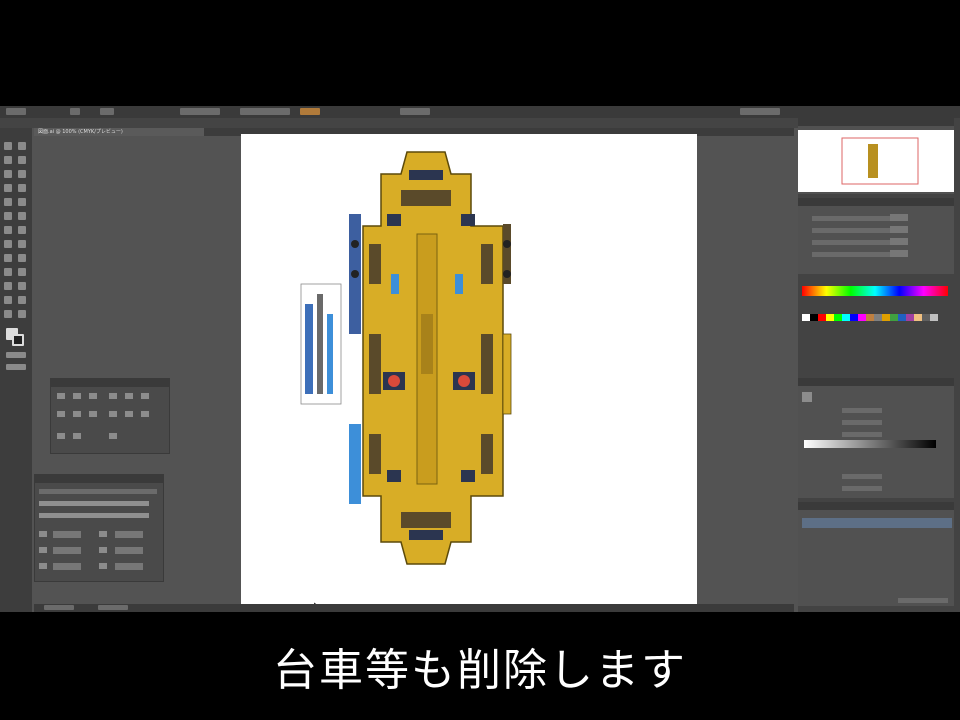 This screenshot has height=720, width=960. Describe the element at coordinates (103, 534) in the screenshot. I see `corner-icon` at that location.